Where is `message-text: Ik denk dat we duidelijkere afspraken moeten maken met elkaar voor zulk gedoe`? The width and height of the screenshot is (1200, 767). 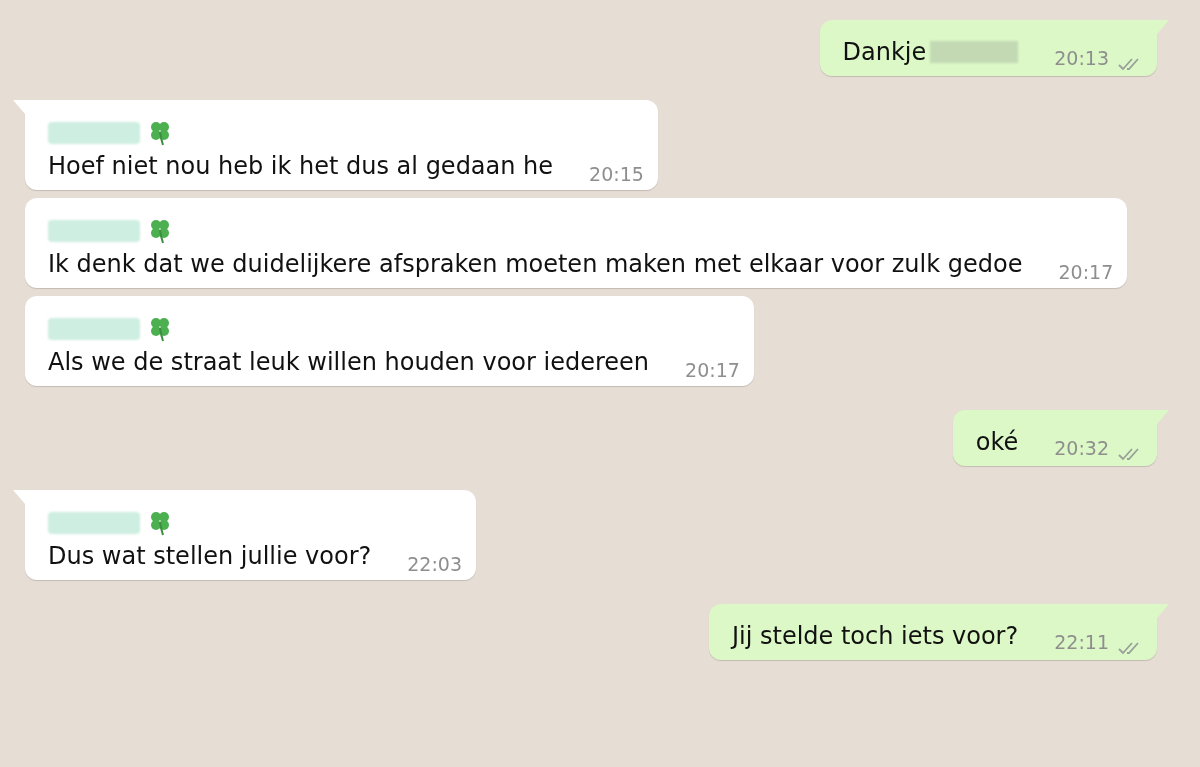
message-text: Ik denk dat we duidelijkere afspraken moeten maken met elkaar voor zulk gedoe is located at coordinates (535, 264).